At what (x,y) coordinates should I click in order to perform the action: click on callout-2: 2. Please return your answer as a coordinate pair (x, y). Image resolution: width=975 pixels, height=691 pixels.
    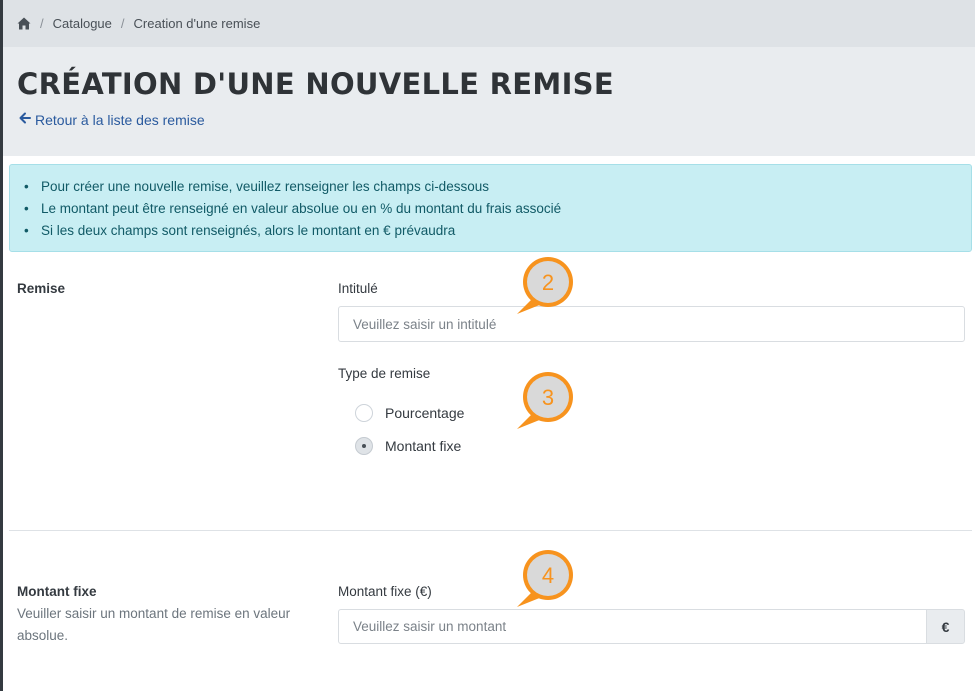
    Looking at the image, I should click on (545, 285).